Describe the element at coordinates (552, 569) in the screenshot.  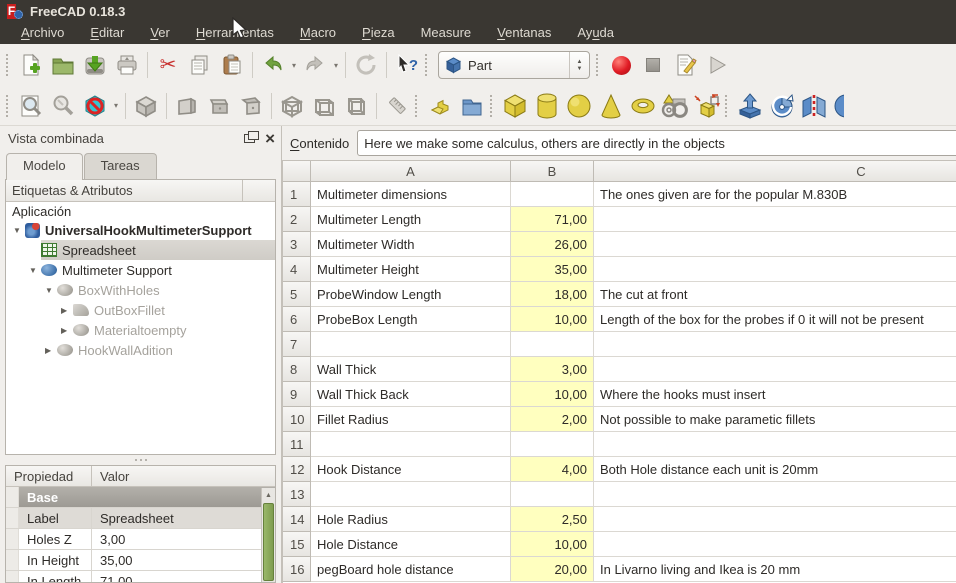
I see `cell-b: 20,00` at that location.